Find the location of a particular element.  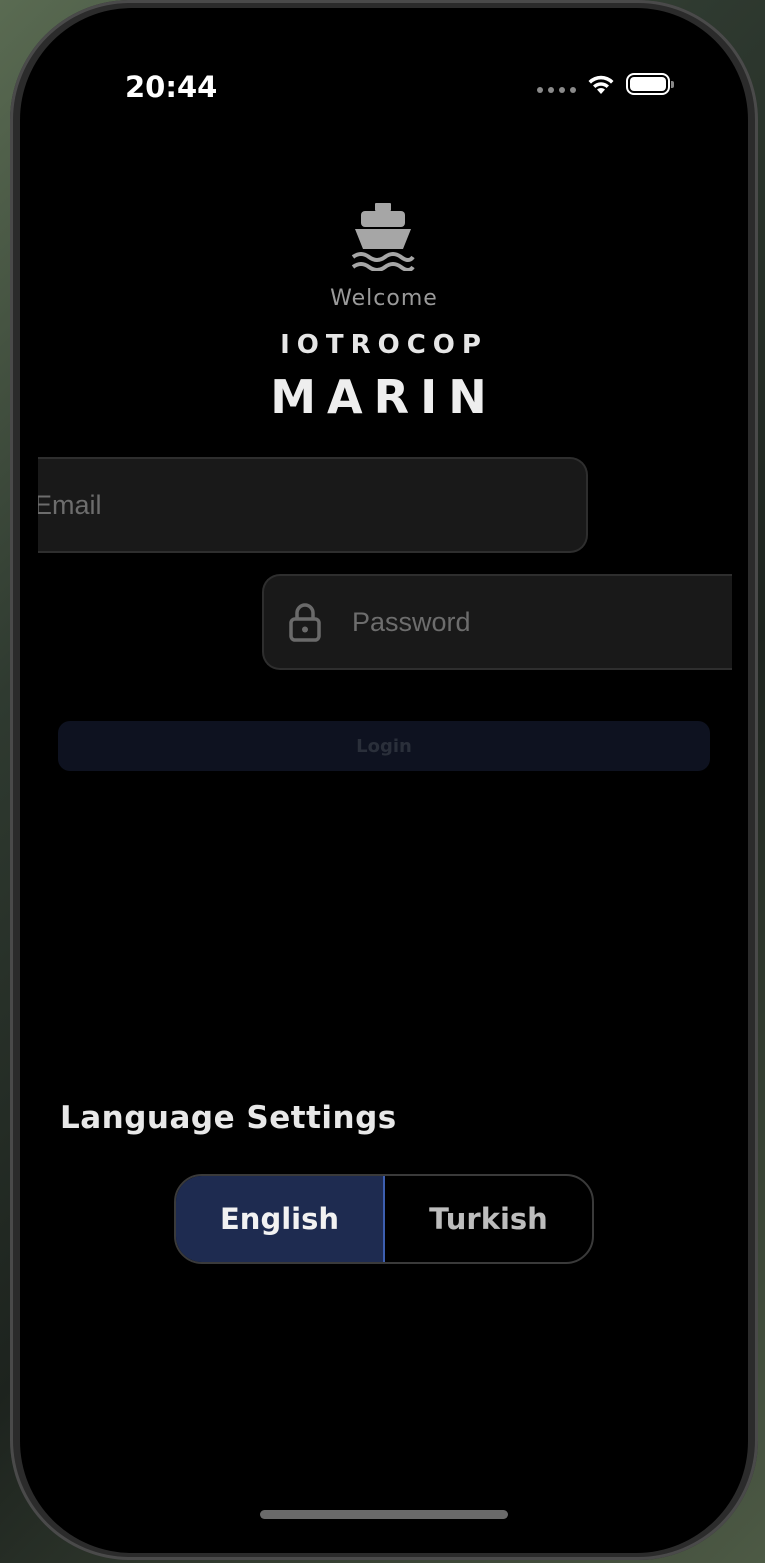

language-settings-title: Language Settings is located at coordinates (228, 1118).